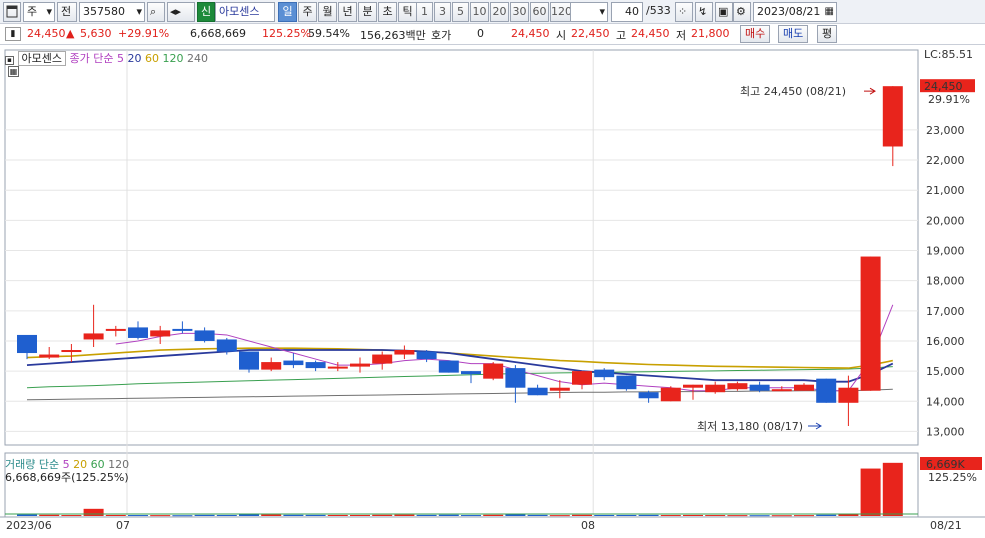 The width and height of the screenshot is (985, 538). What do you see at coordinates (46, 33) in the screenshot?
I see `current-price: 24,450` at bounding box center [46, 33].